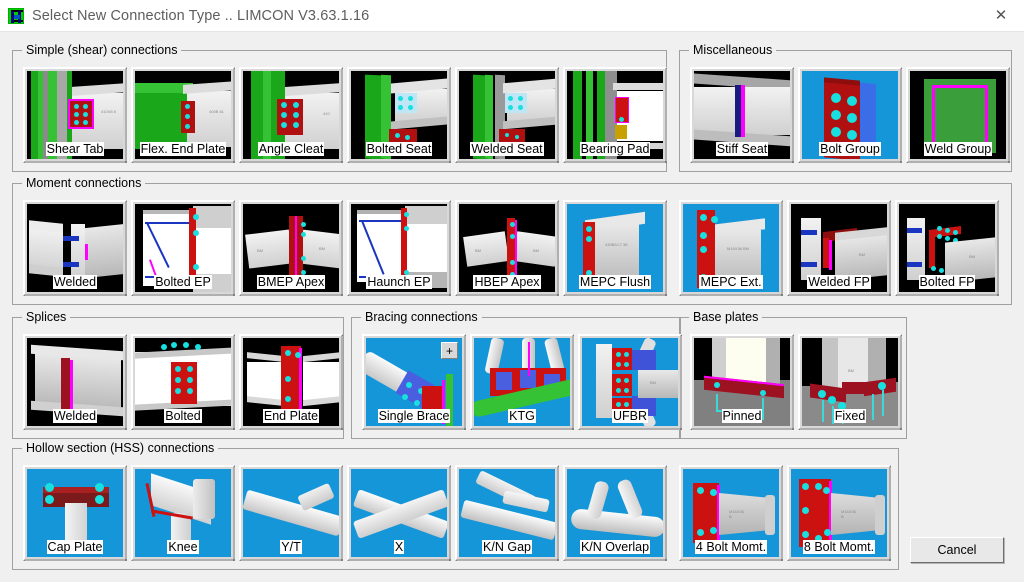 The height and width of the screenshot is (582, 1024). I want to click on thumb-moment-welded: Welded, so click(75, 248).